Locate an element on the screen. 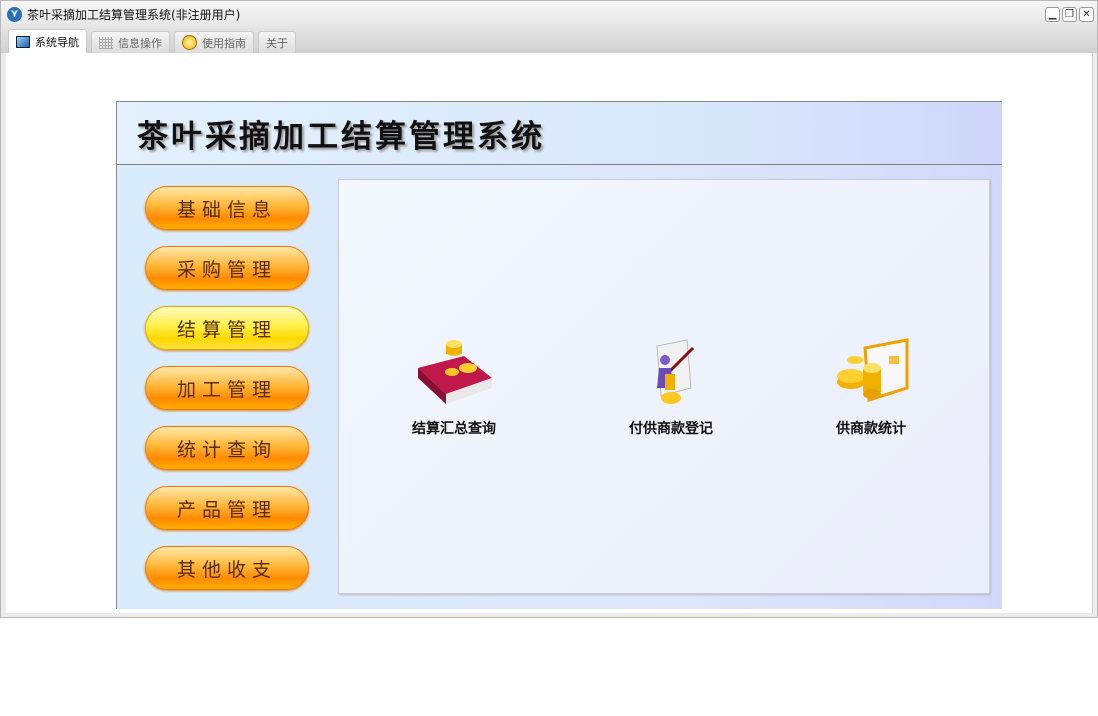  tab-info-ops: 信息操作 is located at coordinates (130, 42).